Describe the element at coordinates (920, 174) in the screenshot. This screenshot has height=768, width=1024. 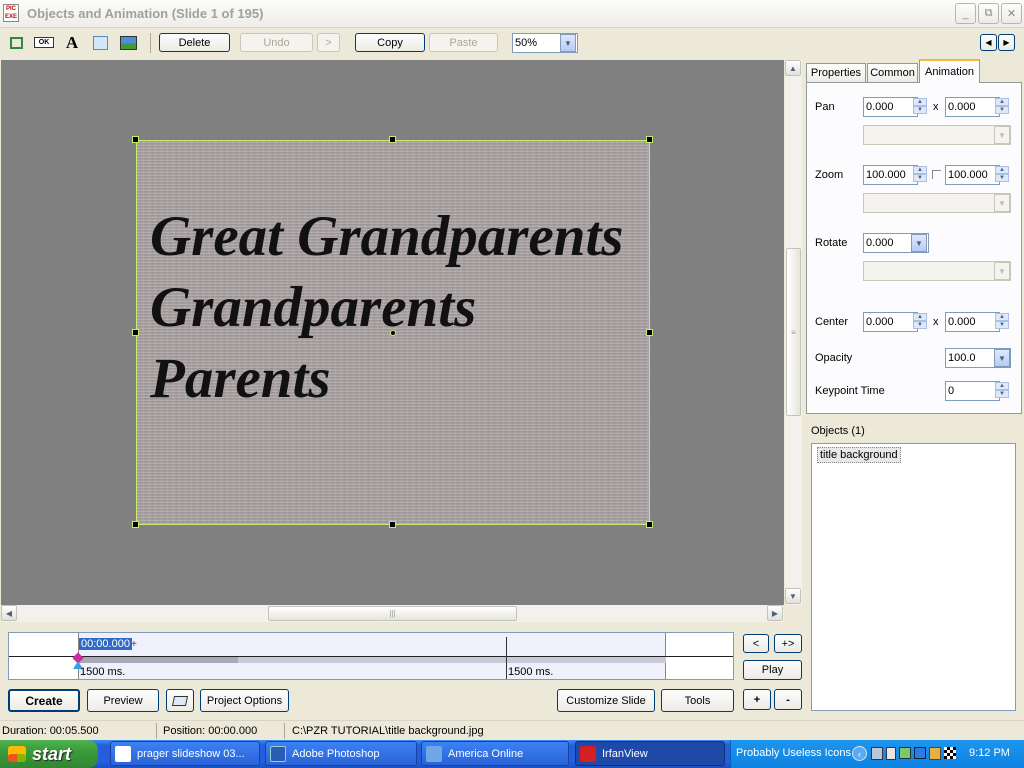
I see `zoom-x-spinner: ▲ ▼` at that location.